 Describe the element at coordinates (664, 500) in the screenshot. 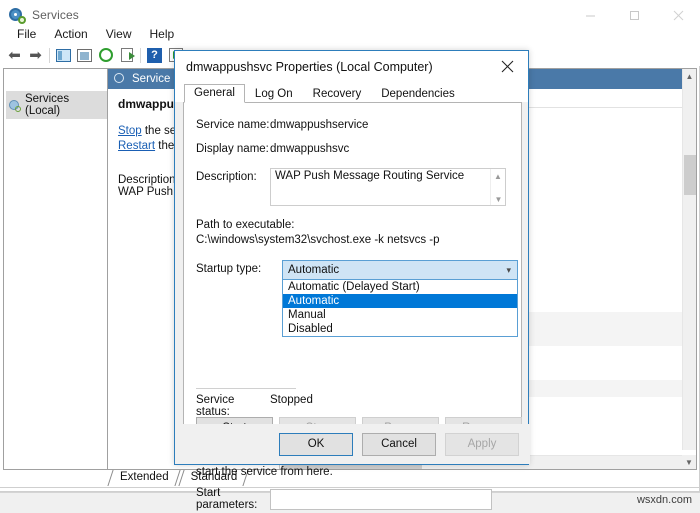

I see `watermark: wsxdn.com` at that location.